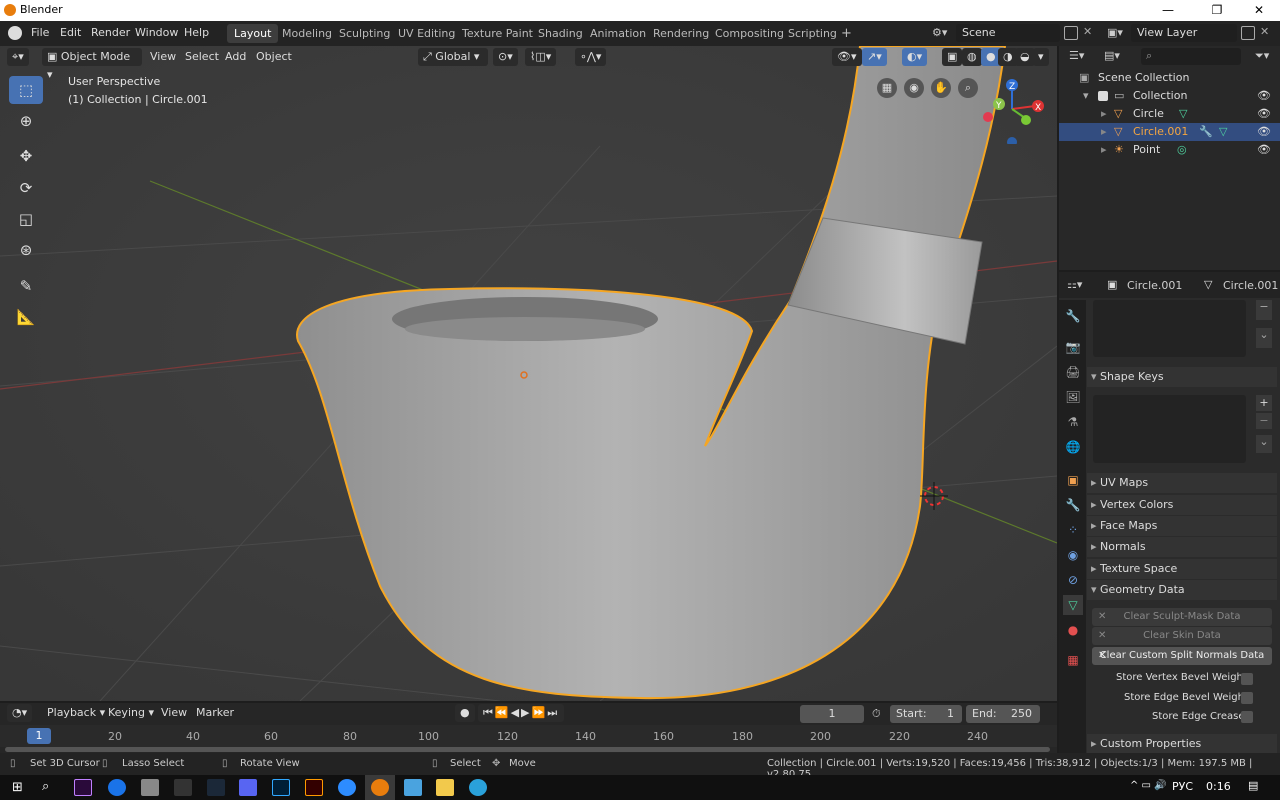 The height and width of the screenshot is (800, 1280). What do you see at coordinates (18, 57) in the screenshot?
I see `editor-type-icon: ⌖▾` at bounding box center [18, 57].